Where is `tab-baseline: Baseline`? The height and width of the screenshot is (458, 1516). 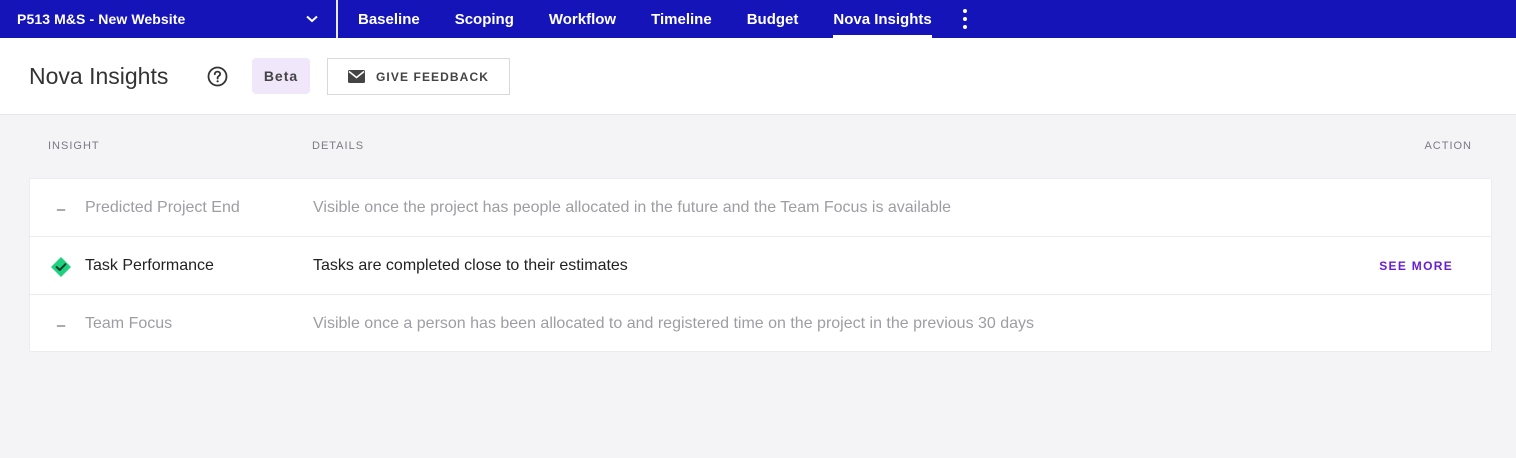
tab-baseline: Baseline is located at coordinates (389, 19).